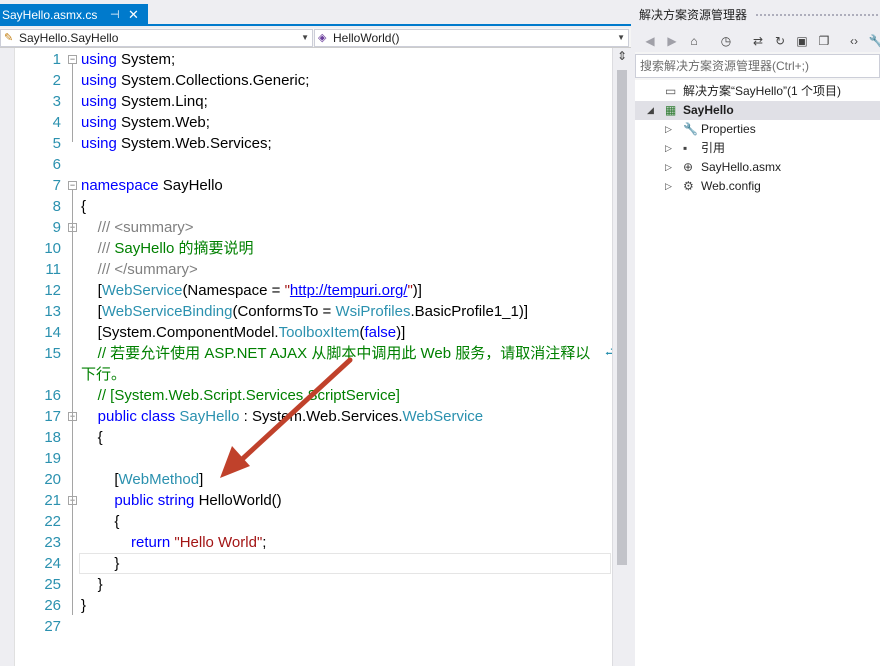  Describe the element at coordinates (366, 38) in the screenshot. I see `member-dropdown-value: HelloWorld()` at that location.